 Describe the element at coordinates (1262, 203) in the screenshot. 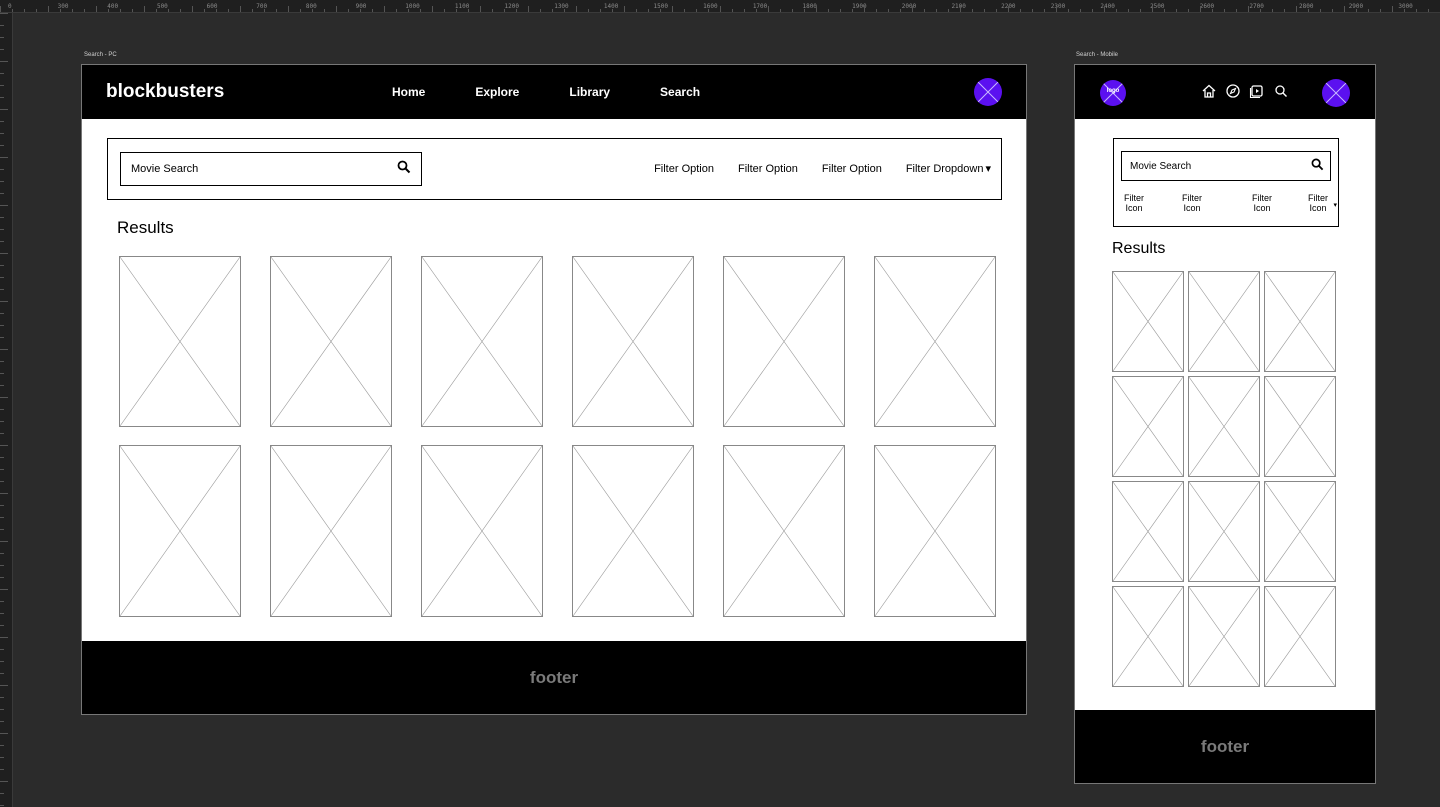

I see `filter-icon-3: Filter Icon` at that location.